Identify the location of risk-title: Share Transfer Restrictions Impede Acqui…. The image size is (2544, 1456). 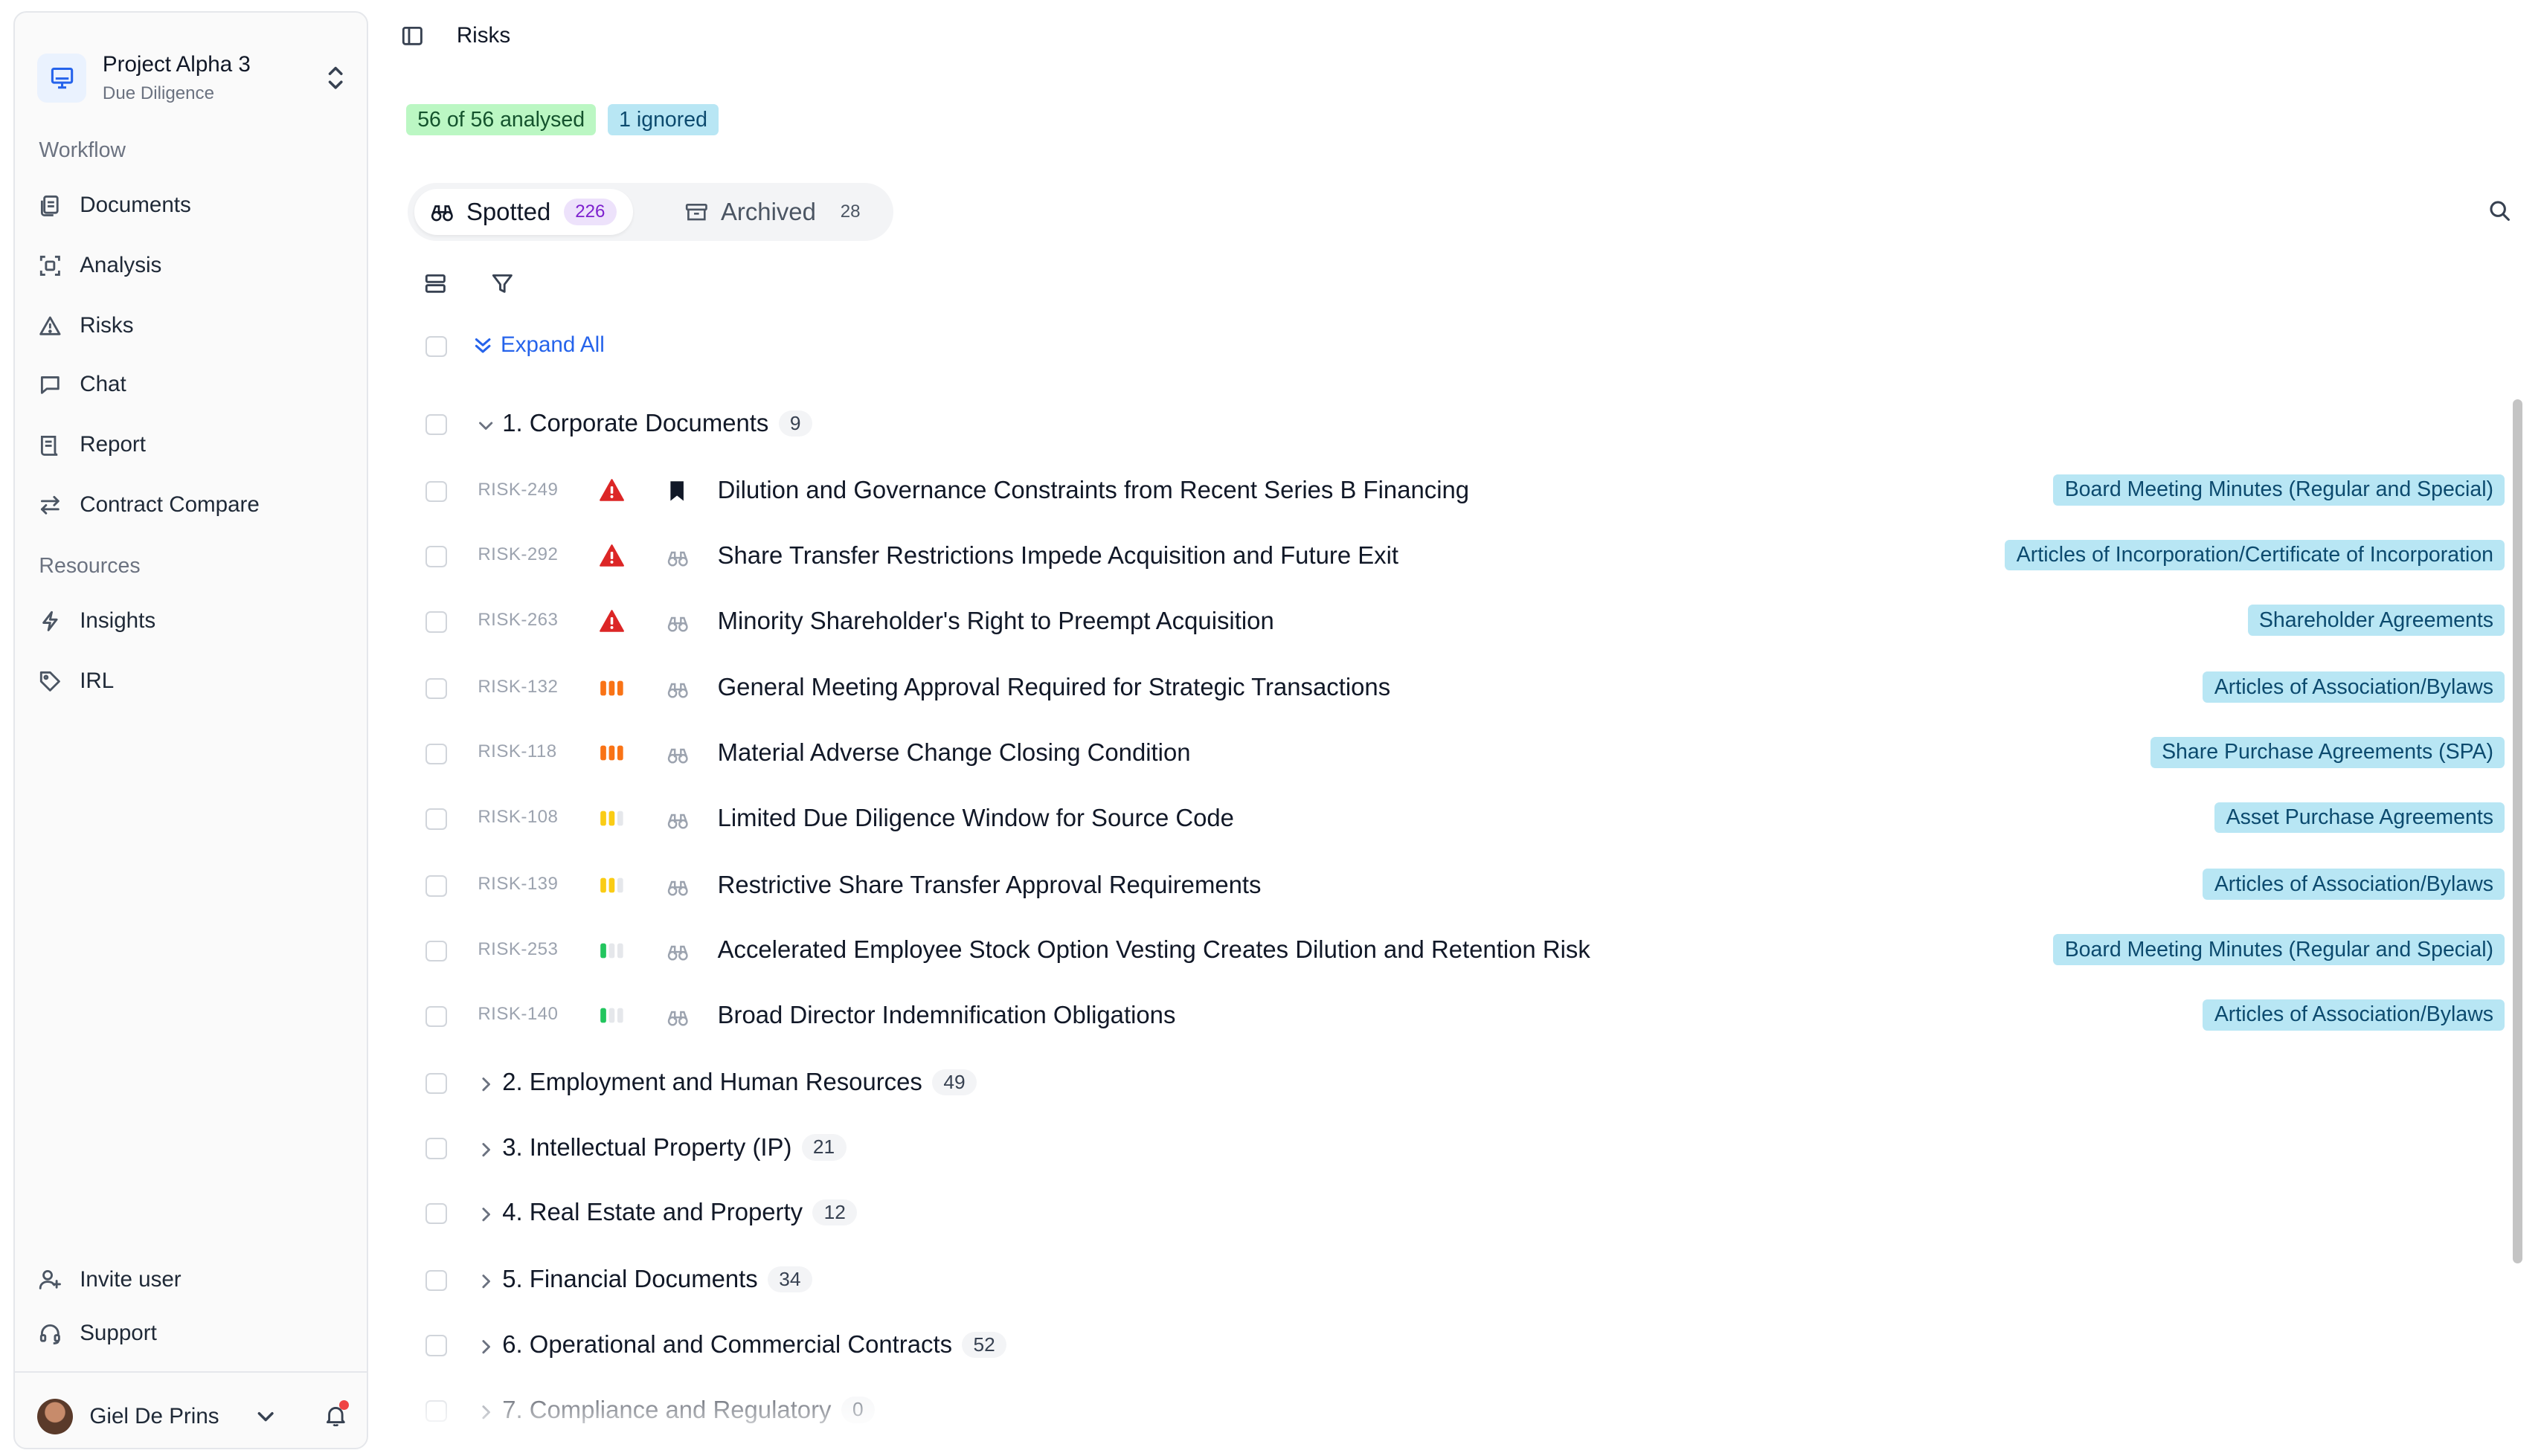
(1058, 555).